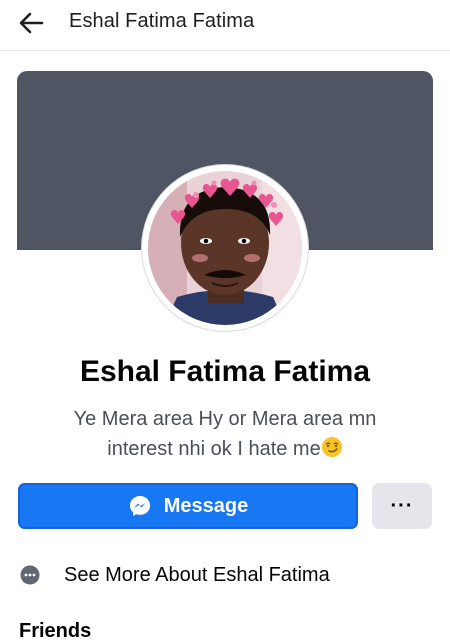  What do you see at coordinates (197, 574) in the screenshot?
I see `see-more-about-label: See More About Eshal Fatima` at bounding box center [197, 574].